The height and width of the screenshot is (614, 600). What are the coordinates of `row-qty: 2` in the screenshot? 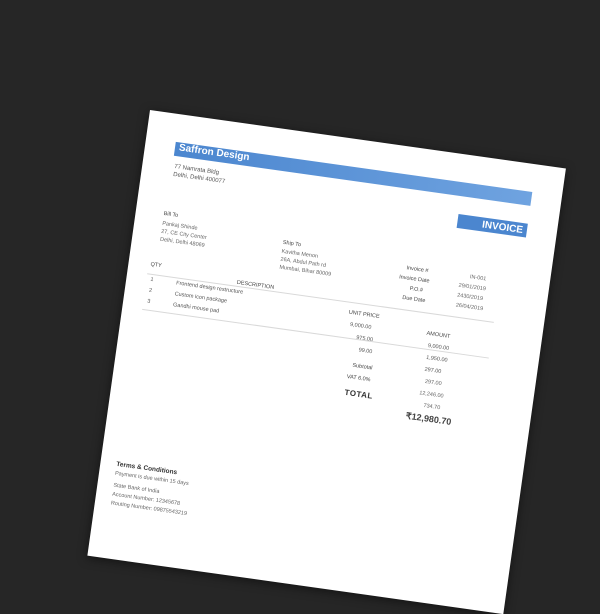 It's located at (150, 290).